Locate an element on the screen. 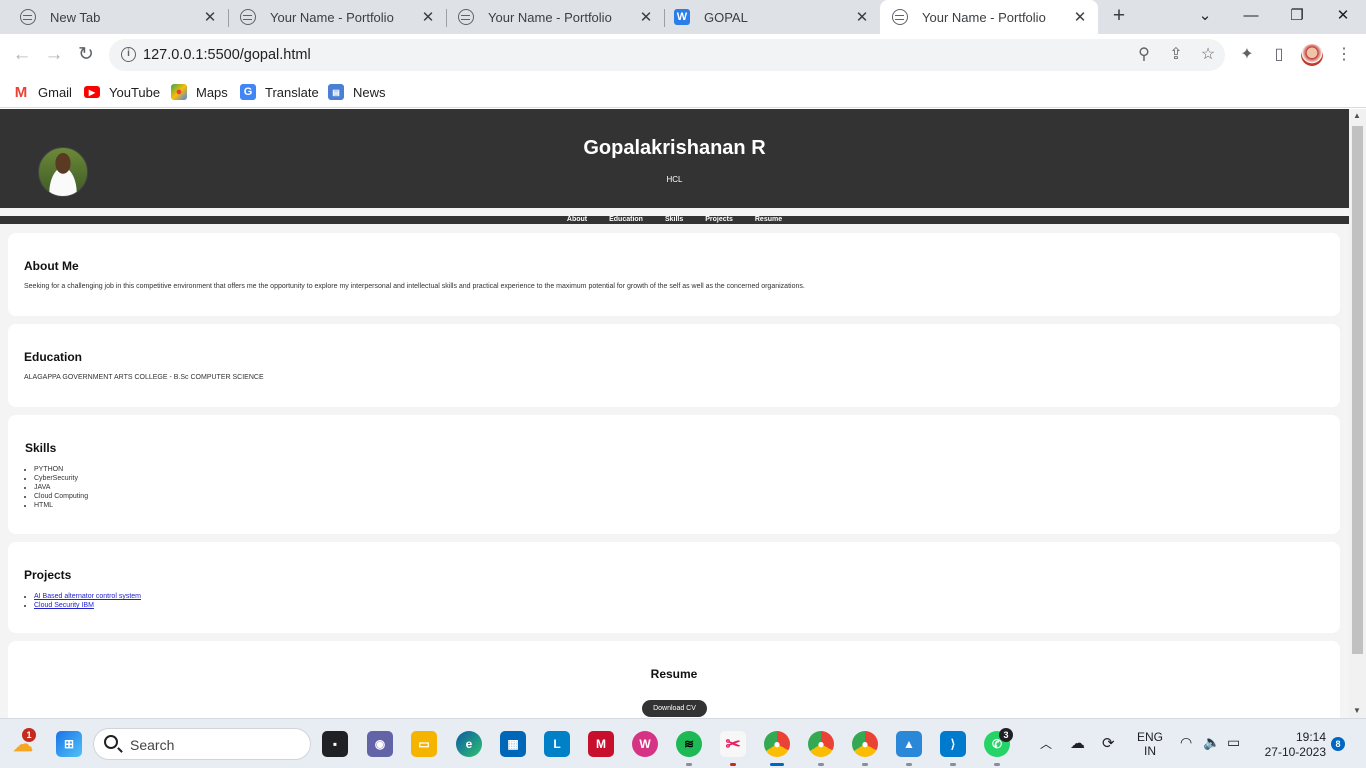 This screenshot has width=1366, height=768. start-icon: ⊞ is located at coordinates (69, 744).